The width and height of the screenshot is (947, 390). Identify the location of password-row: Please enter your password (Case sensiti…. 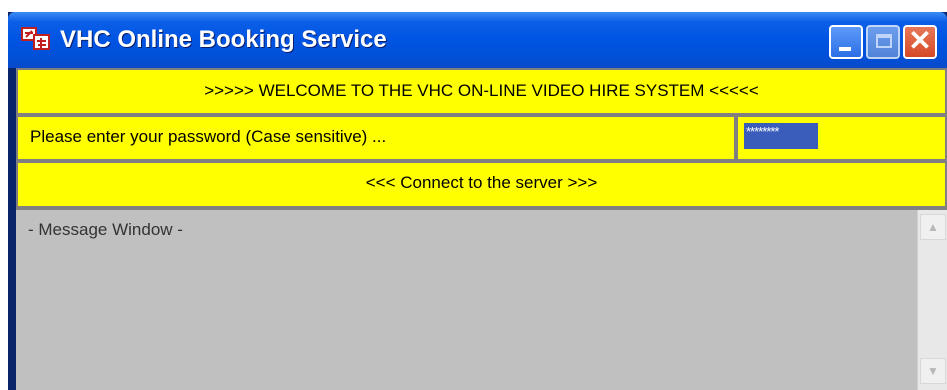
(481, 138).